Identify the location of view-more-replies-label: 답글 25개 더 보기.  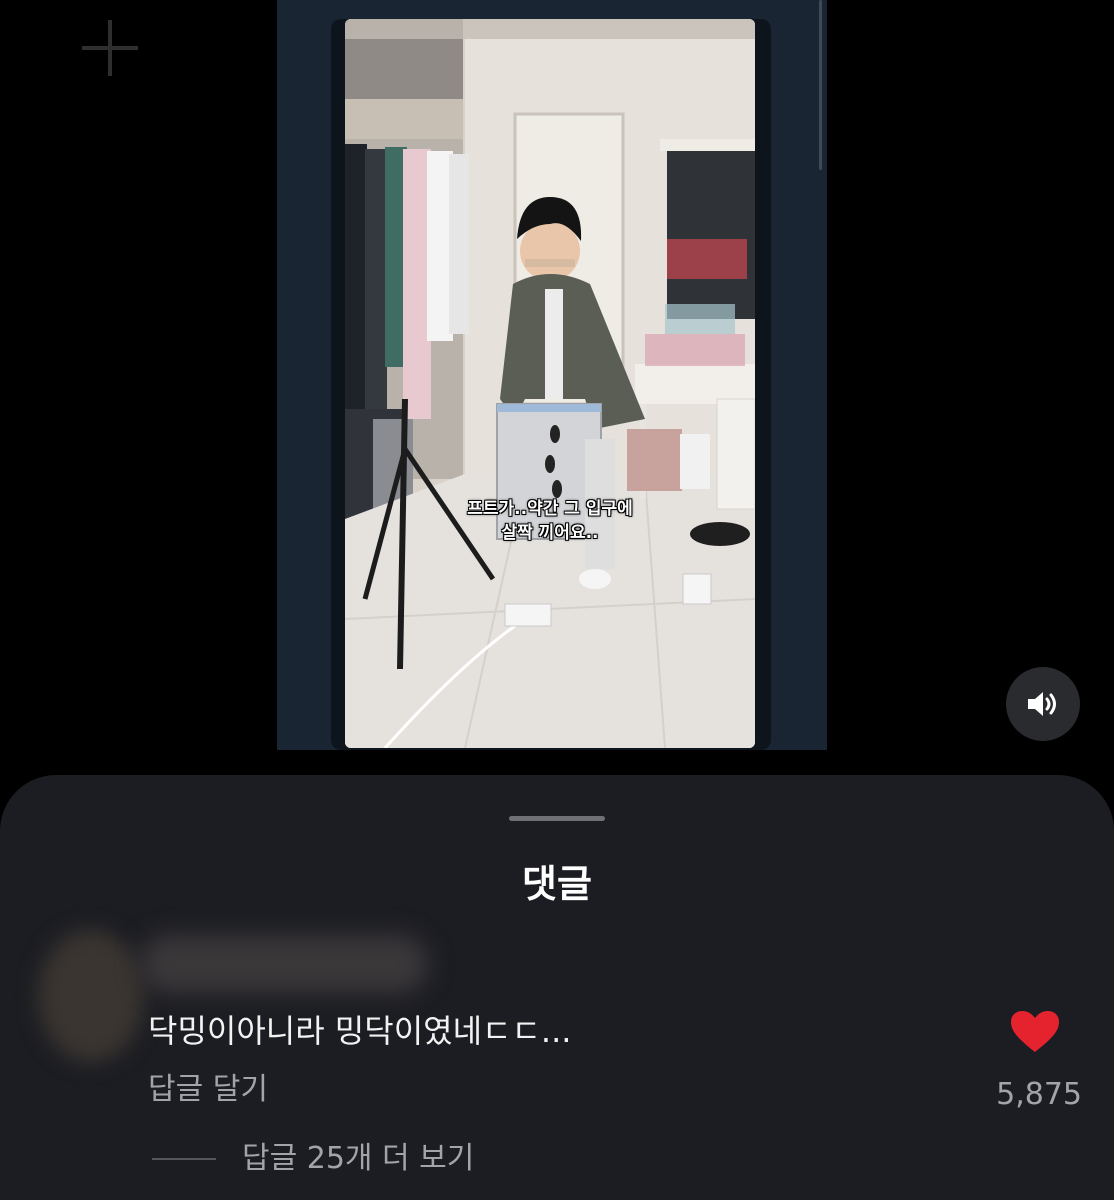
(358, 1158).